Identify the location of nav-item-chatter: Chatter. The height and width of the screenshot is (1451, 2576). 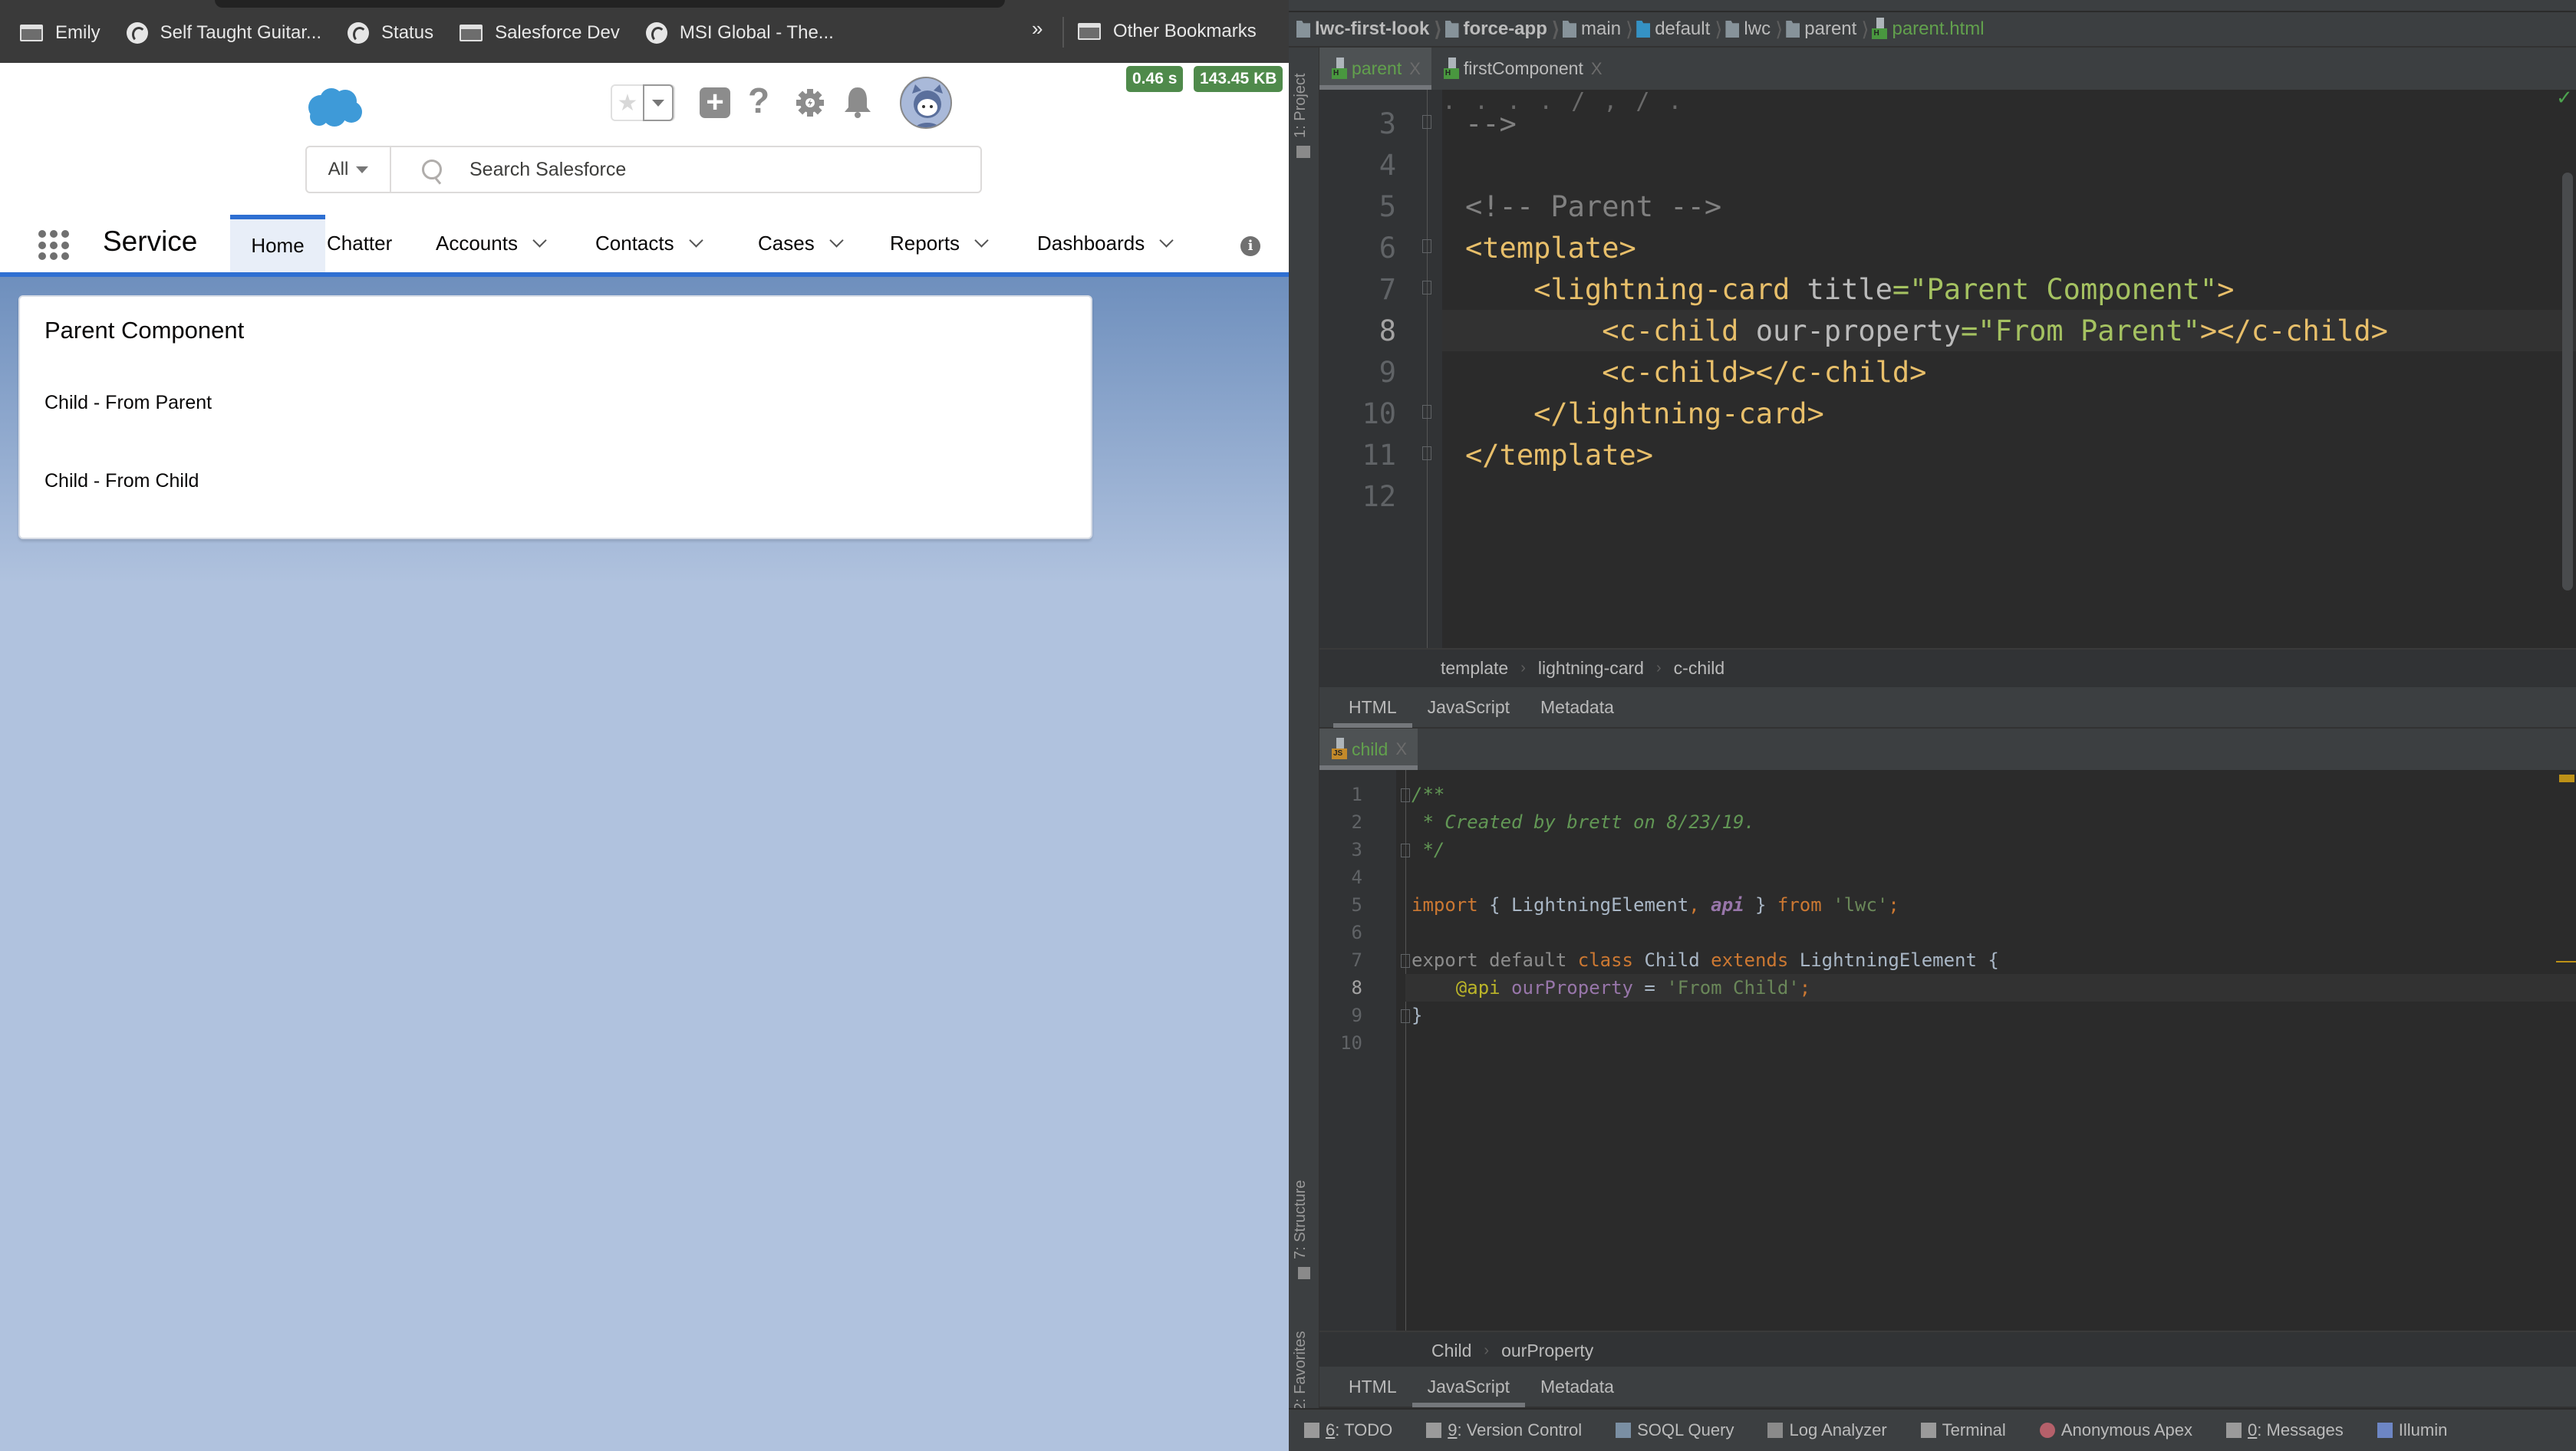
(377, 243).